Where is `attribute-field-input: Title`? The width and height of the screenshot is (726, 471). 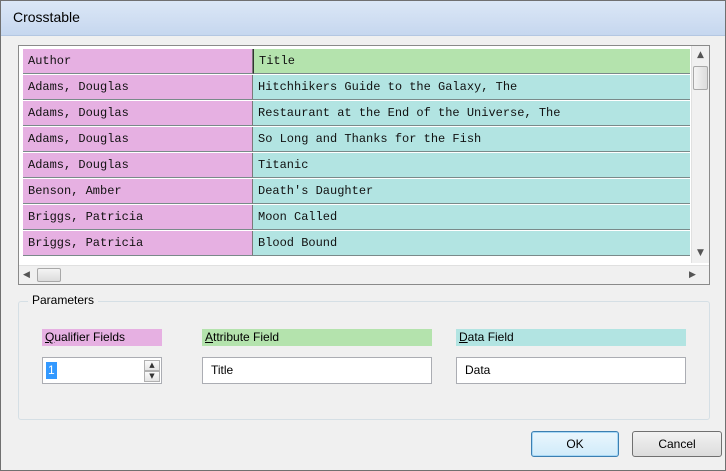
attribute-field-input: Title is located at coordinates (317, 370).